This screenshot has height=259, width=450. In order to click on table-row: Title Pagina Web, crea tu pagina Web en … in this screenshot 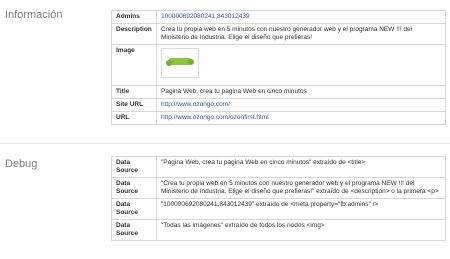, I will do `click(278, 92)`.